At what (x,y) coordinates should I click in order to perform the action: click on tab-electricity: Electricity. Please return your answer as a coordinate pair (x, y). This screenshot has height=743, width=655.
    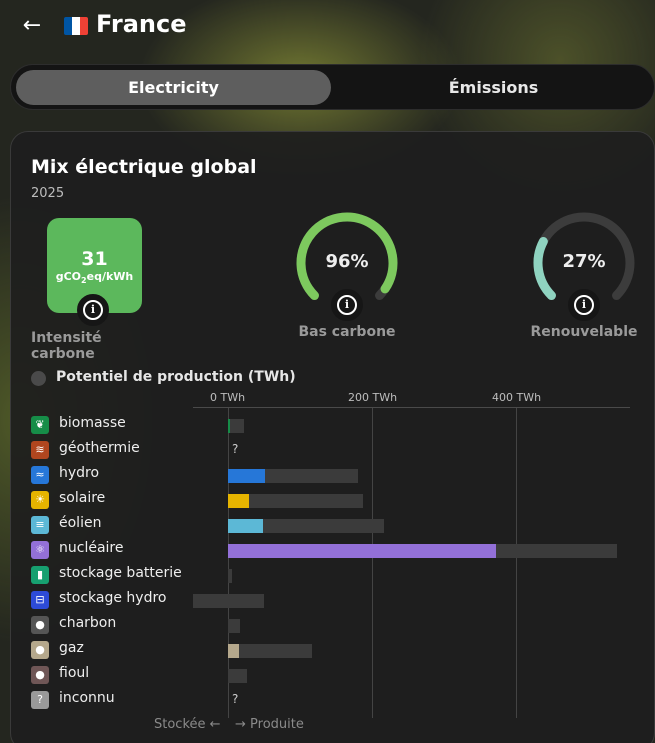
    Looking at the image, I should click on (173, 87).